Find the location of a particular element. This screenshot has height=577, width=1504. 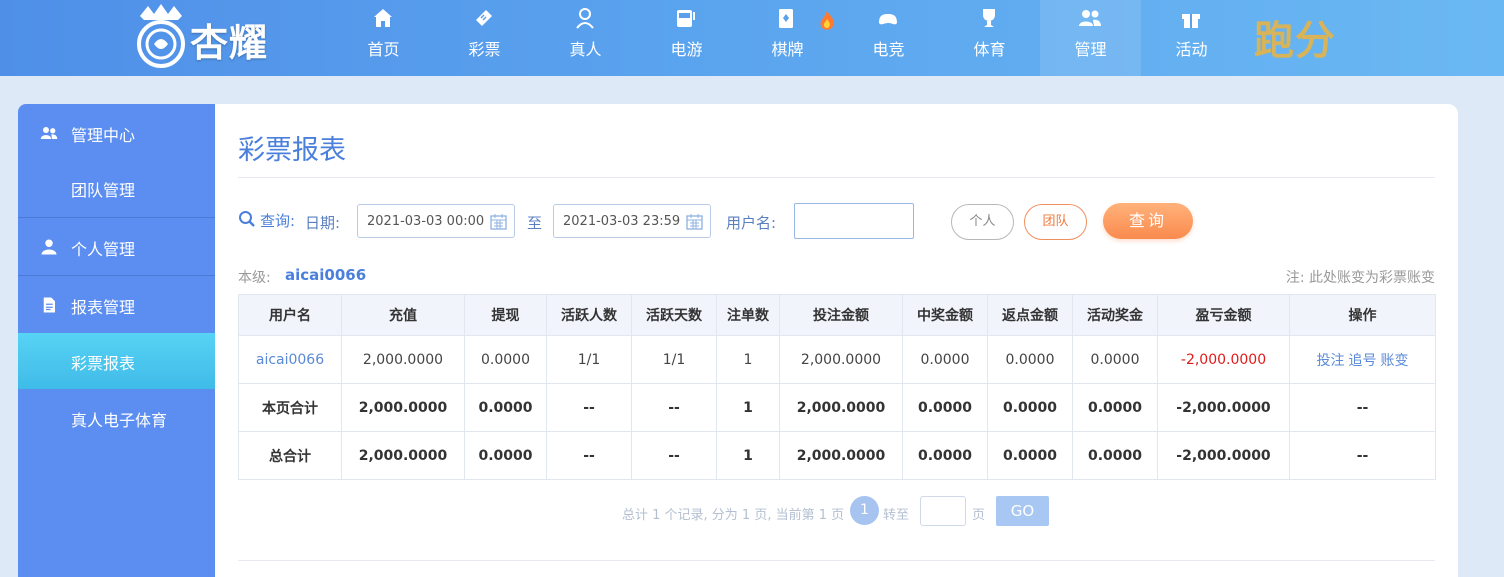

goto-page-input is located at coordinates (943, 511).